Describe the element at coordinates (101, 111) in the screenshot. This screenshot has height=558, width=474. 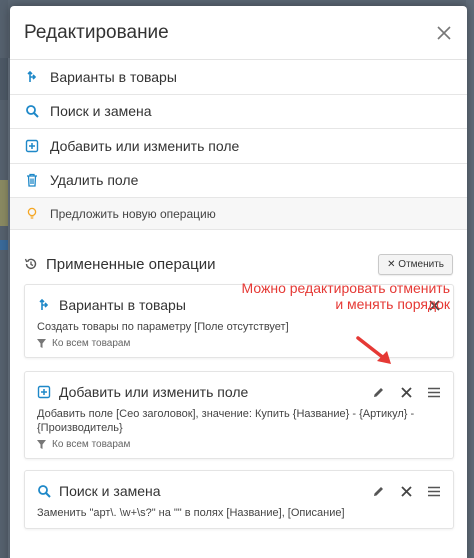
I see `operation-label: Поиск и замена` at that location.